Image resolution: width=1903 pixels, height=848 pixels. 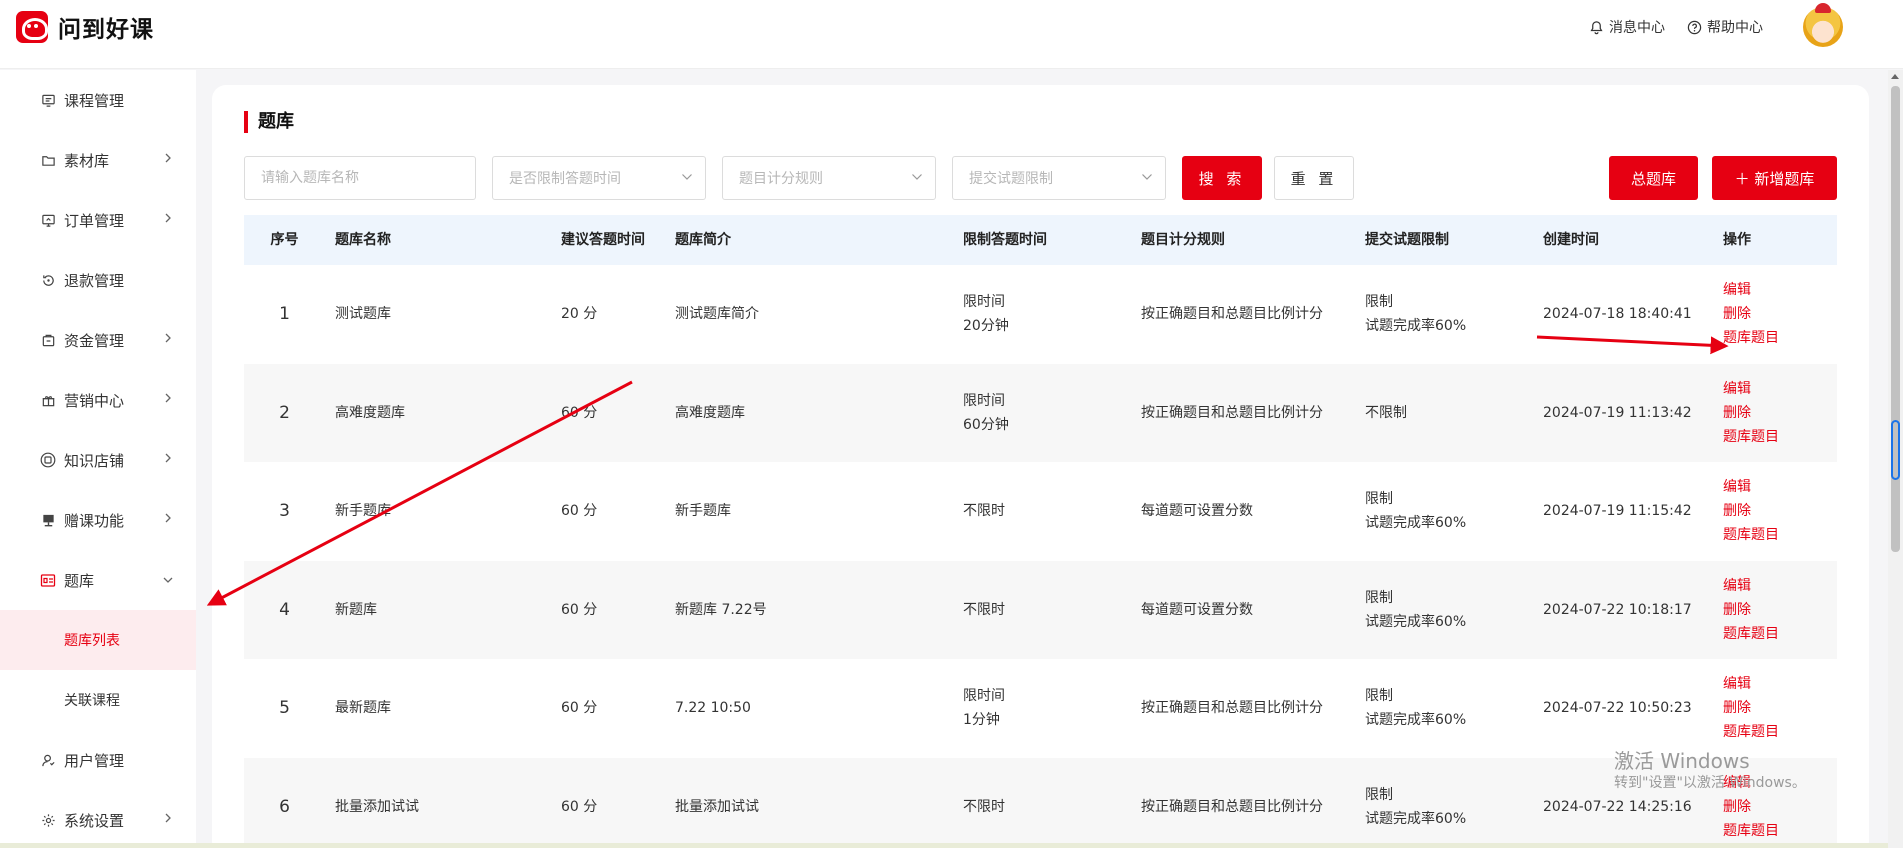 I want to click on cell-intro: 新题库 7.22号, so click(x=819, y=610).